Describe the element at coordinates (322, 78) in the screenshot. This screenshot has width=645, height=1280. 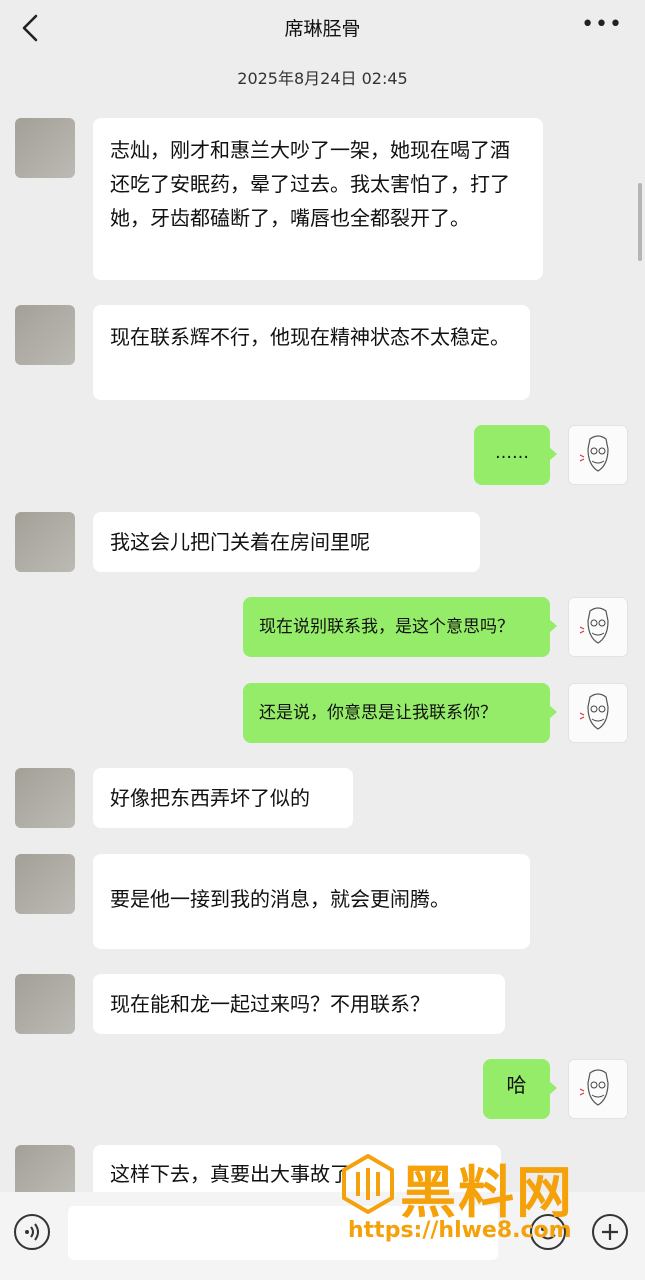
I see `message-timestamp: 2025年8月24日 02:45` at that location.